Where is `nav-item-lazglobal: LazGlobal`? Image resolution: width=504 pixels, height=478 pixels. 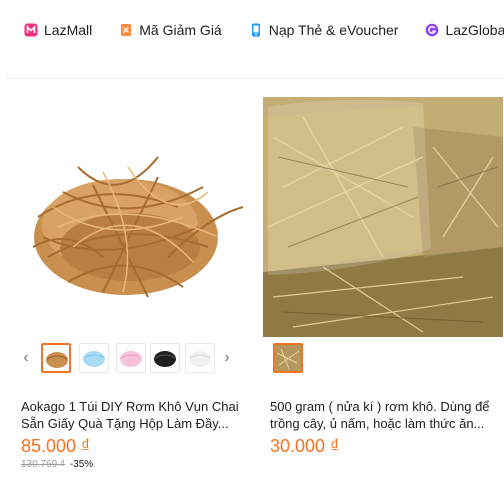 nav-item-lazglobal: LazGlobal is located at coordinates (464, 30).